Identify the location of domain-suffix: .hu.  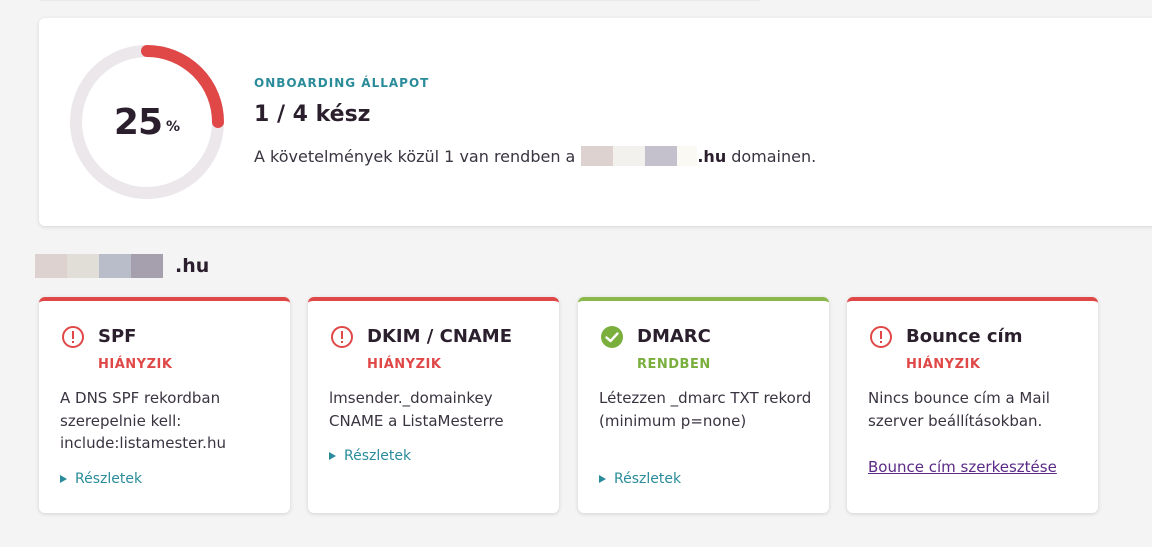
(192, 266).